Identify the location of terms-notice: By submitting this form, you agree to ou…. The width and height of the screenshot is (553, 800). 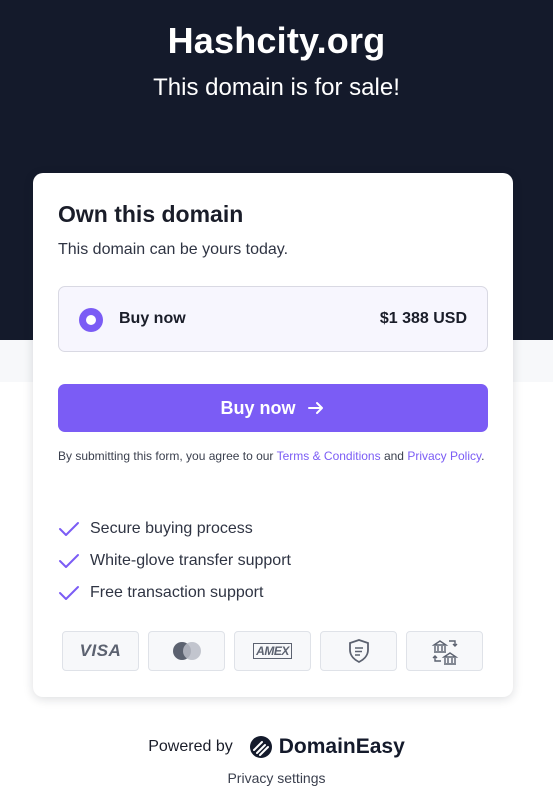
(273, 456).